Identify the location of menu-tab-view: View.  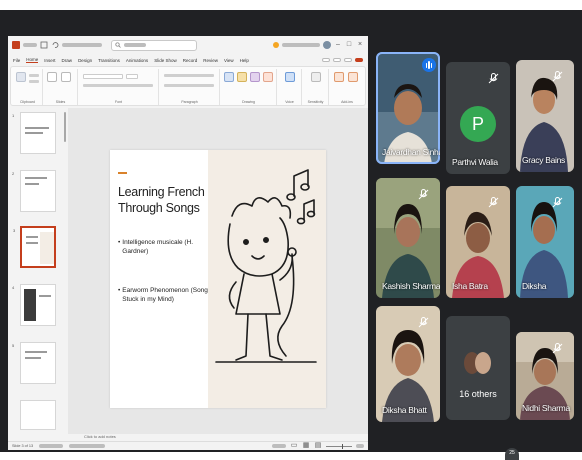
(229, 60).